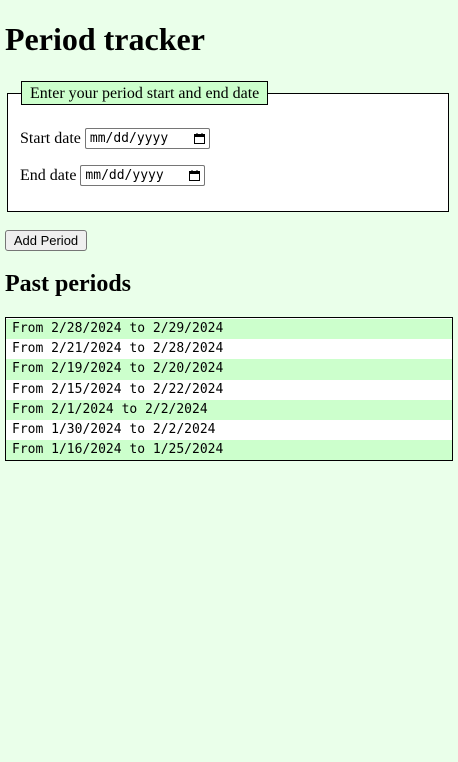 Image resolution: width=458 pixels, height=762 pixels. I want to click on start-date-label: Start date, so click(50, 138).